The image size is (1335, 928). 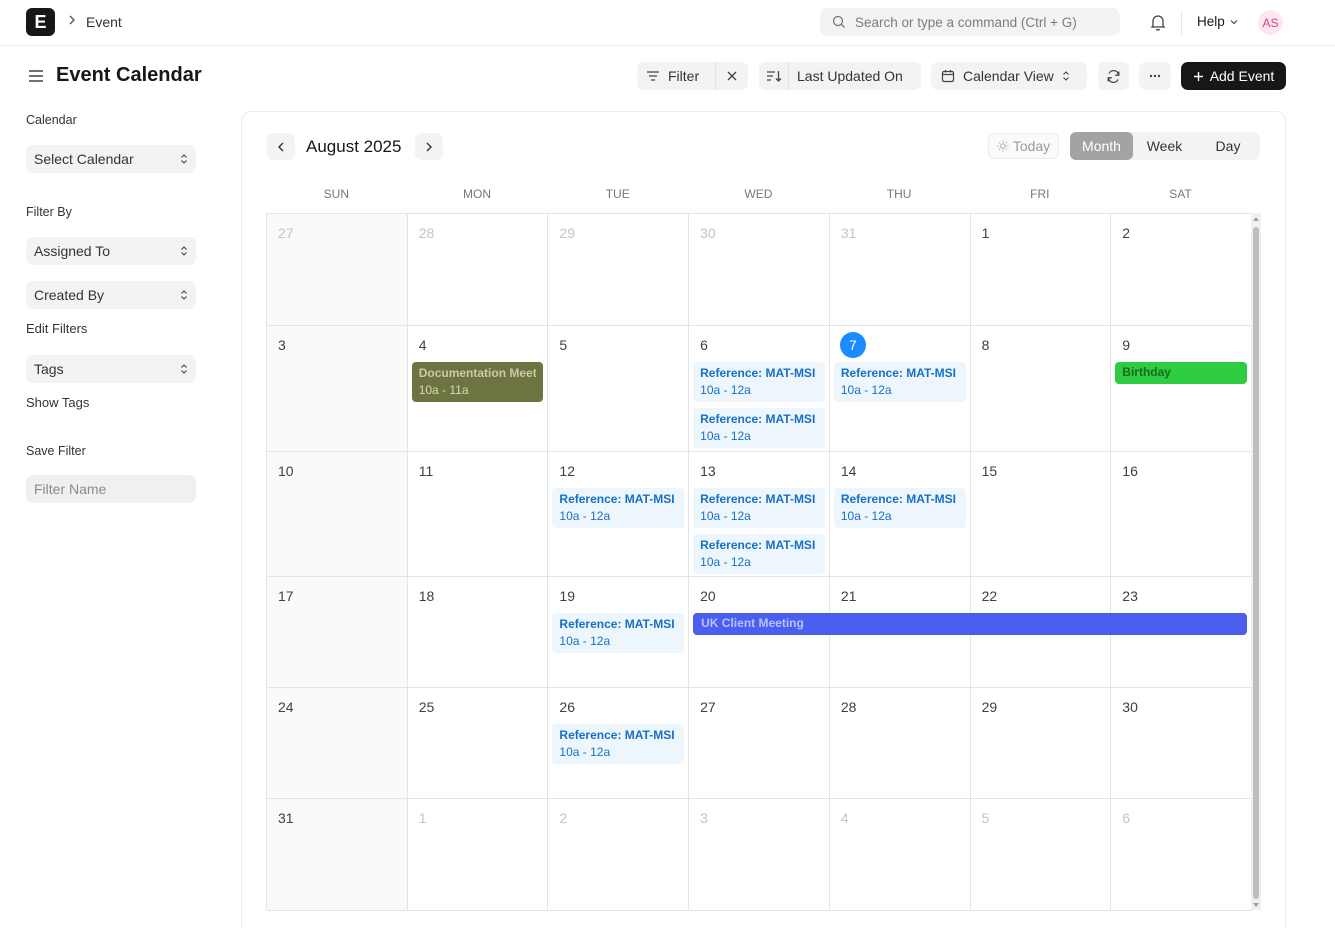 What do you see at coordinates (1270, 22) in the screenshot?
I see `user-avatar: AS` at bounding box center [1270, 22].